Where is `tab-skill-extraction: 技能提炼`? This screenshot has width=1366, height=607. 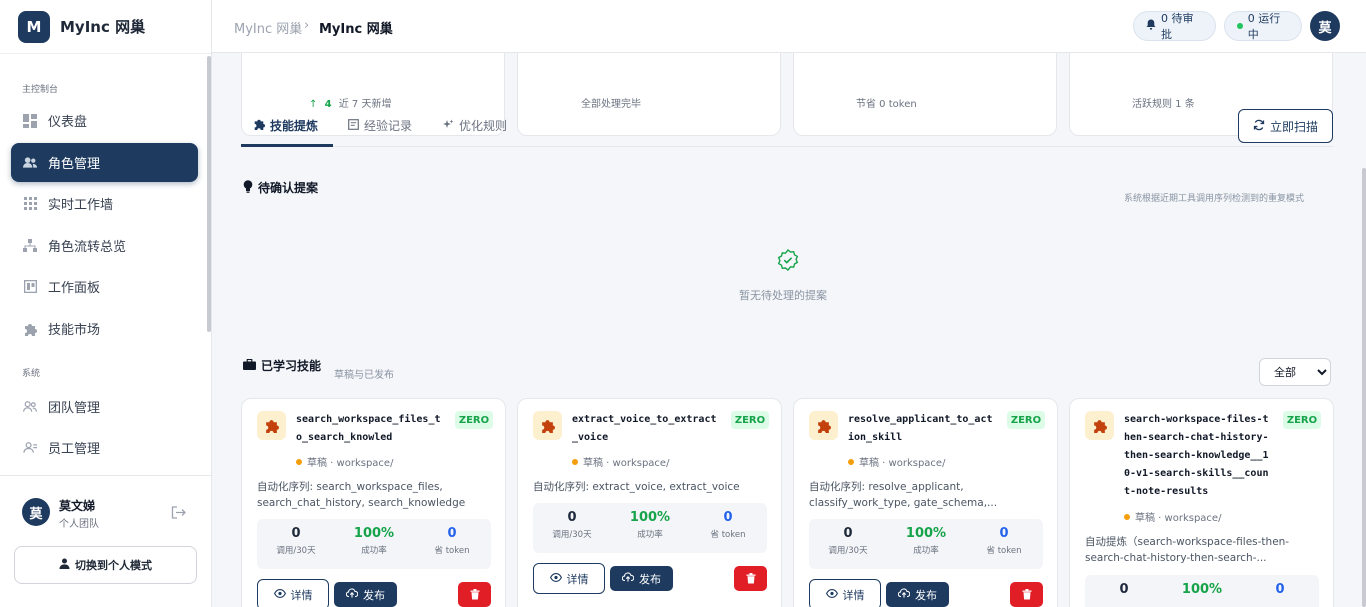
tab-skill-extraction: 技能提炼 is located at coordinates (285, 125).